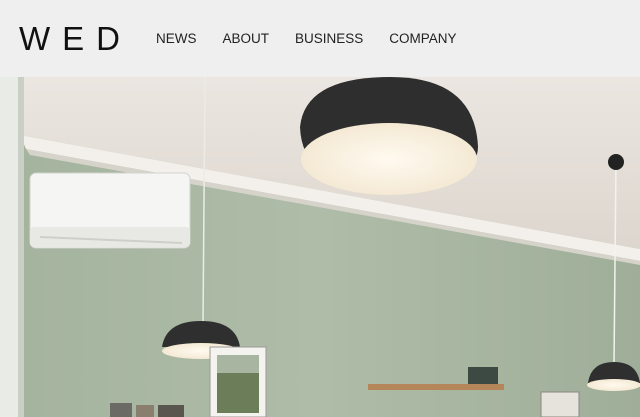  I want to click on site-logo: WED, so click(75, 39).